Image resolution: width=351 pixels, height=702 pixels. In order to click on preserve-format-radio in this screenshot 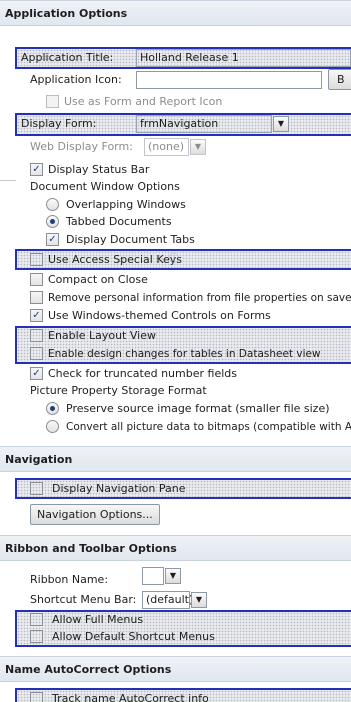, I will do `click(52, 408)`.